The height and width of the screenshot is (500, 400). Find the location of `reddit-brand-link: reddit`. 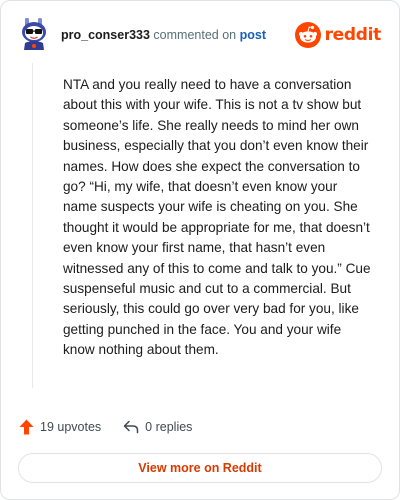

reddit-brand-link: reddit is located at coordinates (338, 35).